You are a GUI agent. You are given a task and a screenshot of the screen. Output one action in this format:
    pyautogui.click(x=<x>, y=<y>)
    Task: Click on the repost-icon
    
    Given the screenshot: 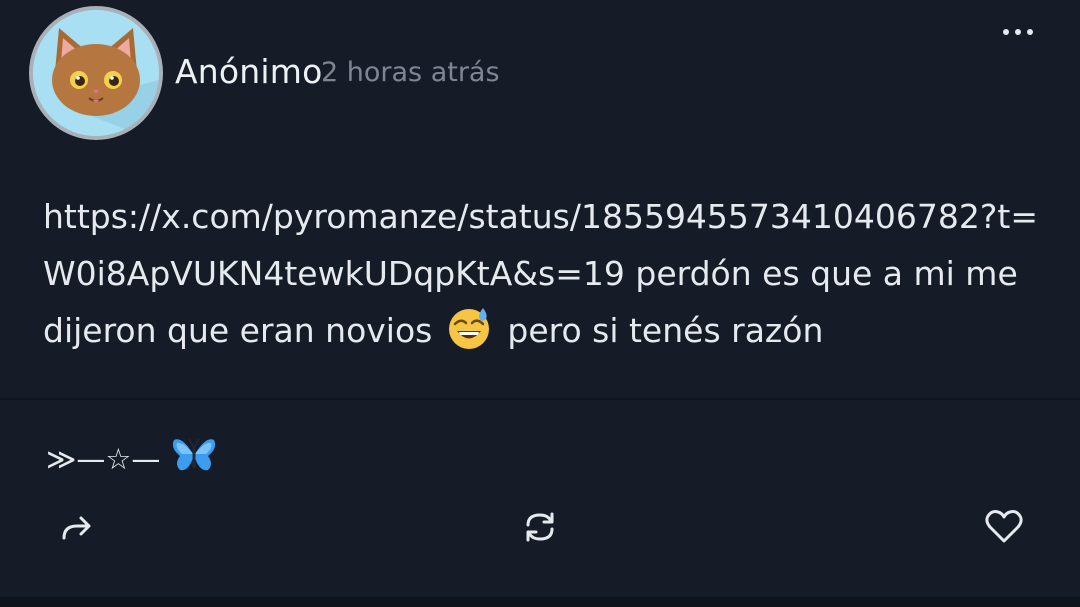 What is the action you would take?
    pyautogui.click(x=540, y=527)
    